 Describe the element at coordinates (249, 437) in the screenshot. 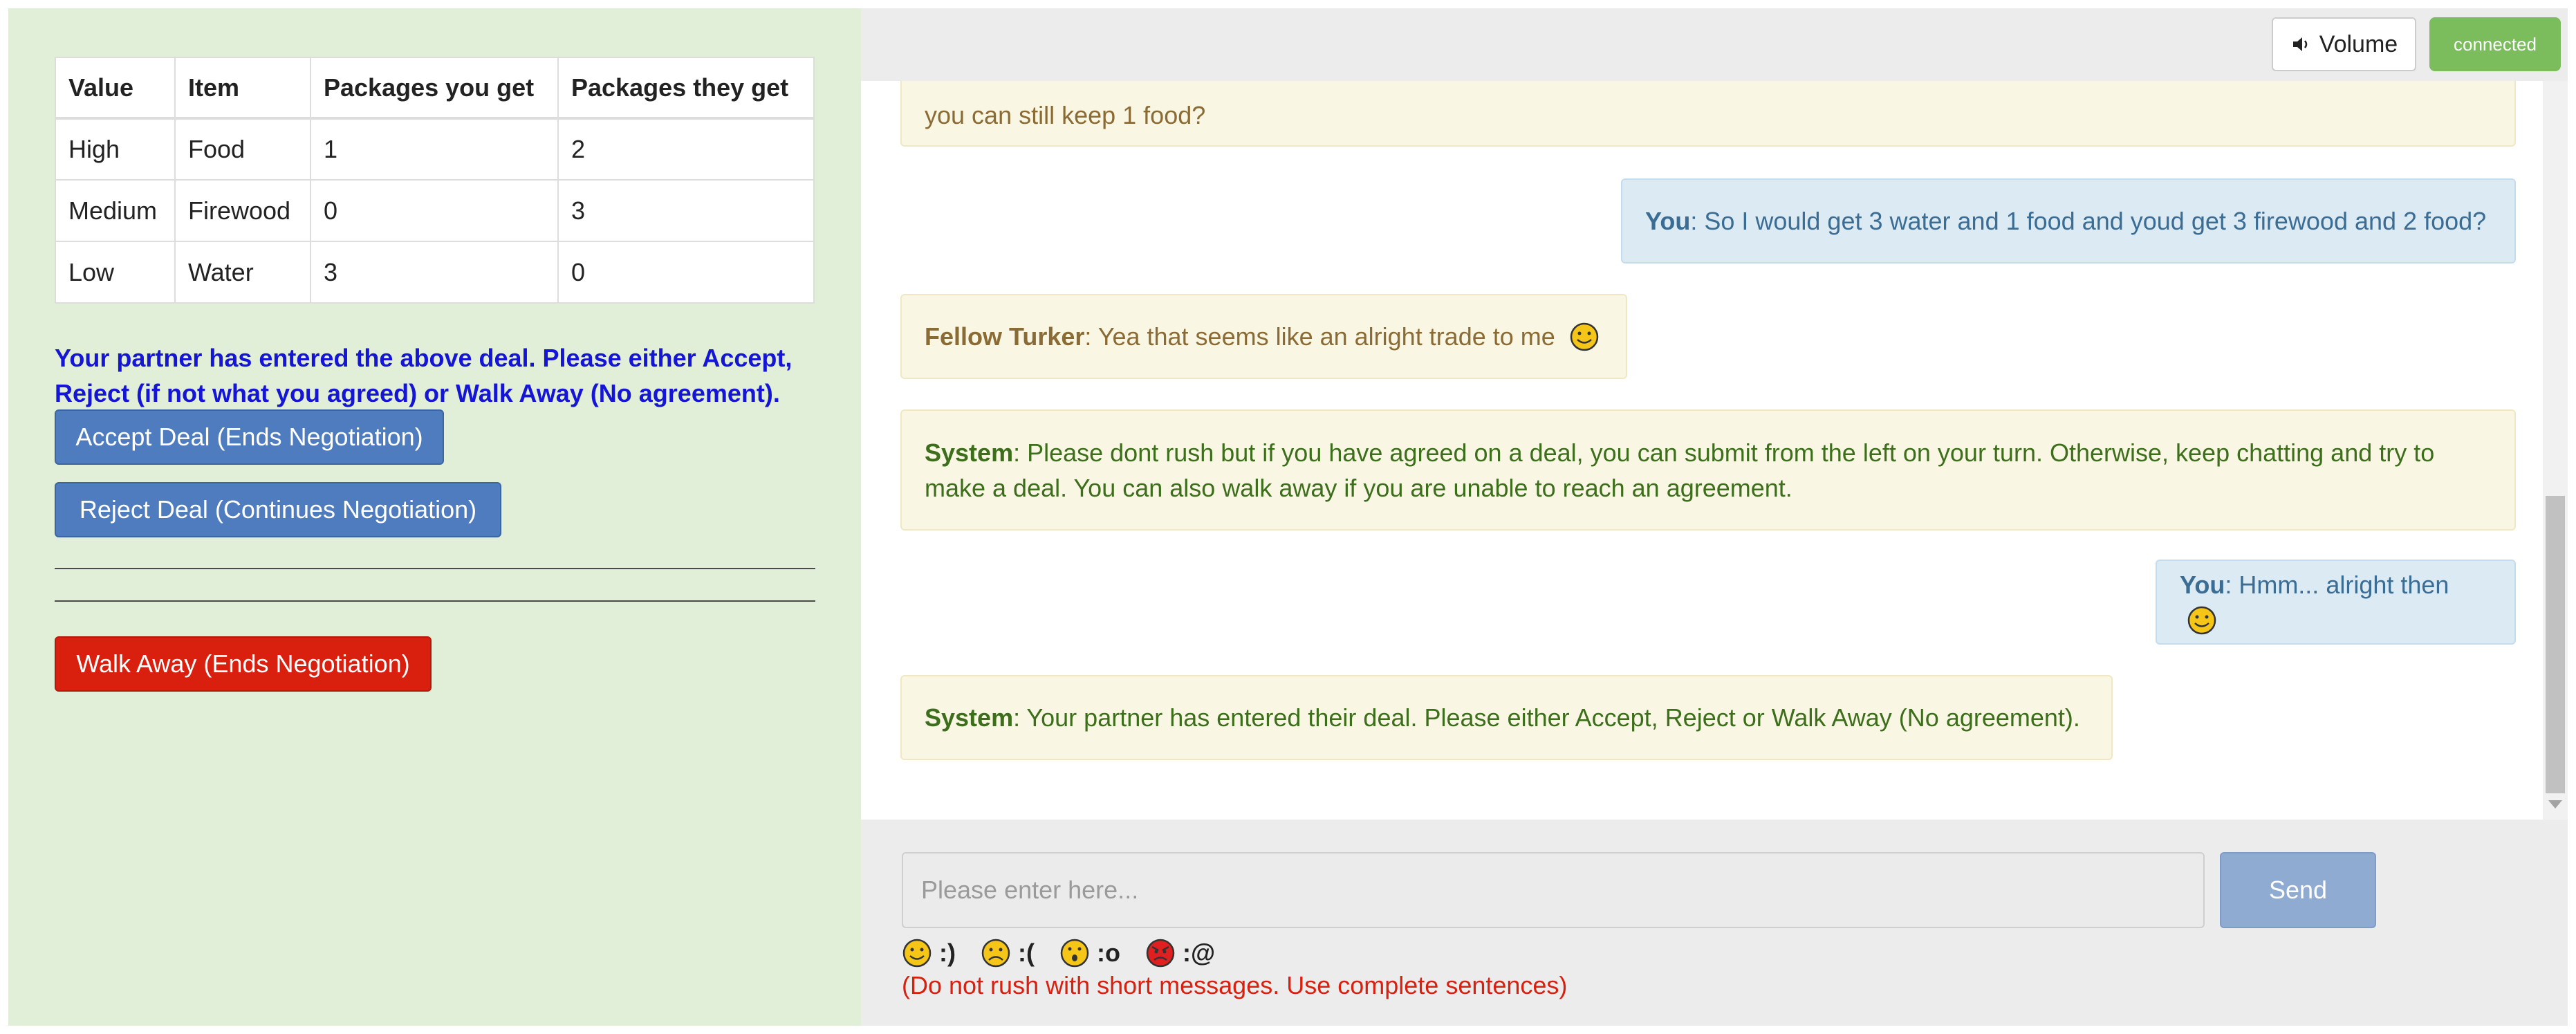

I see `accept-deal-button: Accept Deal (Ends Negotiation)` at that location.